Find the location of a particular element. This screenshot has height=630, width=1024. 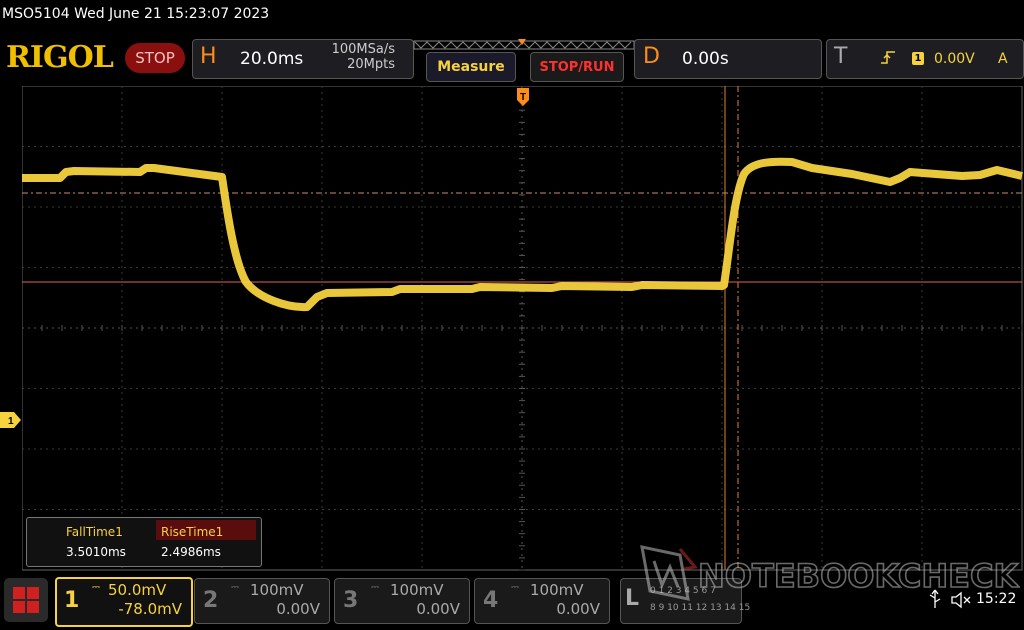

channel3-number: 3 is located at coordinates (351, 600).